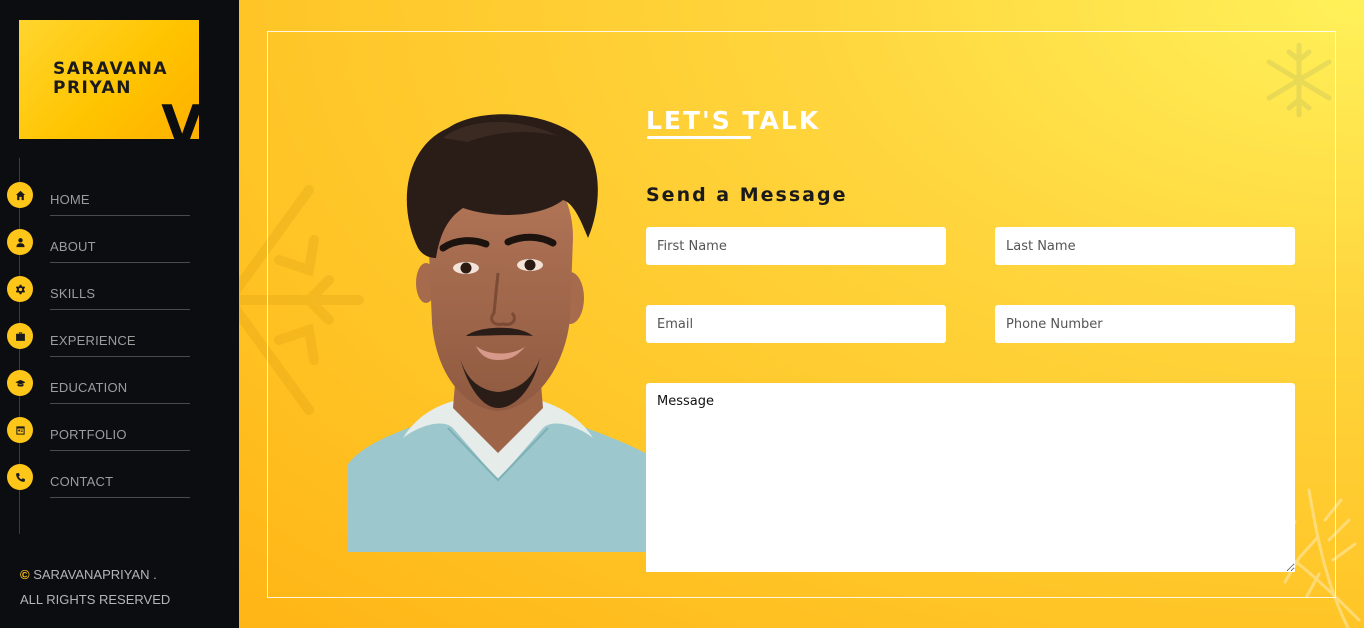 This screenshot has width=1364, height=628. I want to click on logo: SARAVANA PRIYAN V, so click(109, 79).